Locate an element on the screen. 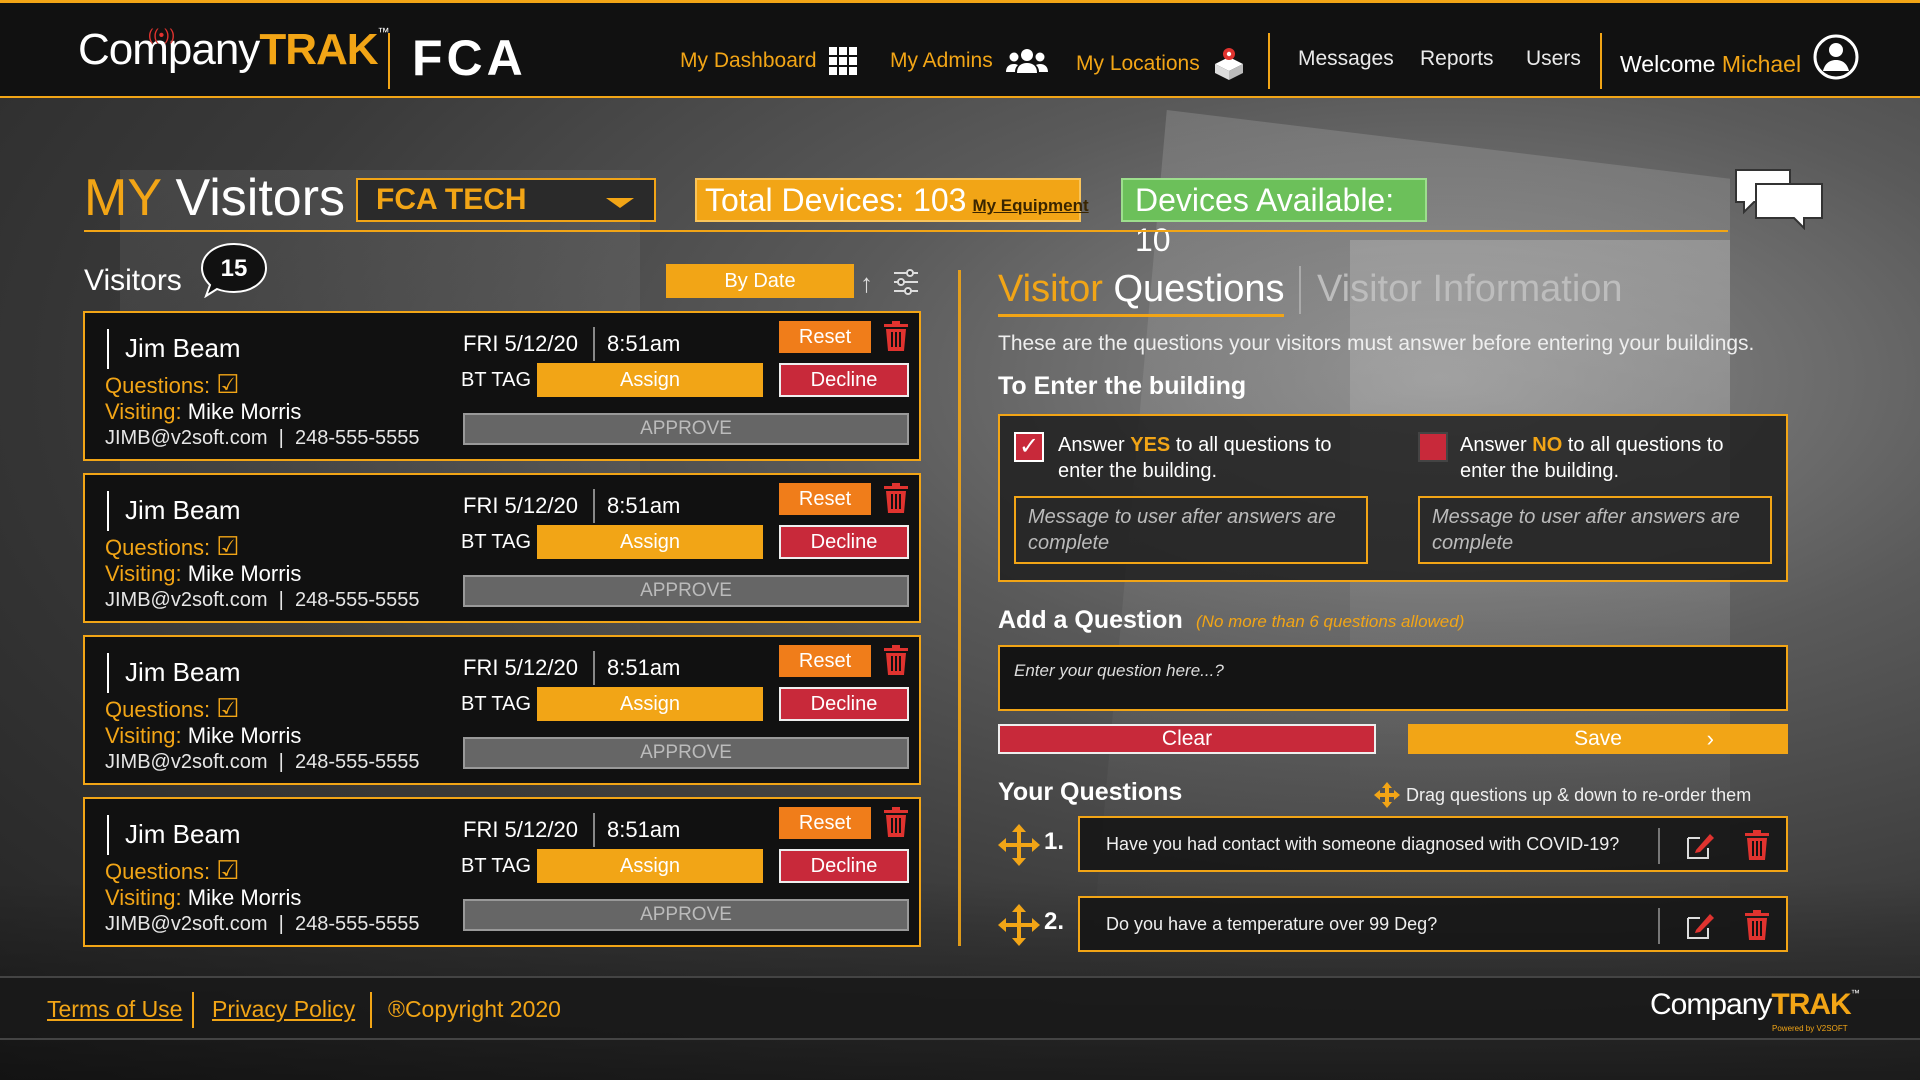 Image resolution: width=1920 pixels, height=1080 pixels. tab-visitor-questions: Visitor Questions is located at coordinates (1141, 289).